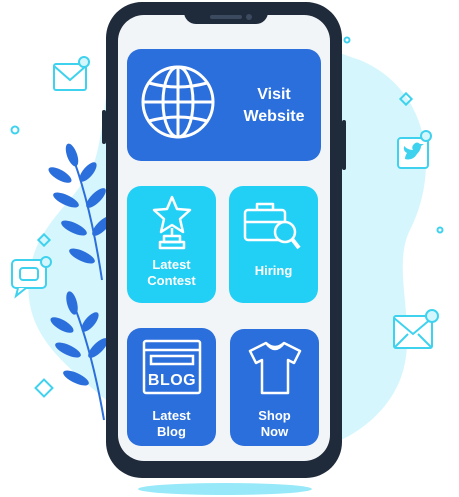 This screenshot has height=497, width=459. What do you see at coordinates (274, 105) in the screenshot?
I see `visit-website-label: Visit Website` at bounding box center [274, 105].